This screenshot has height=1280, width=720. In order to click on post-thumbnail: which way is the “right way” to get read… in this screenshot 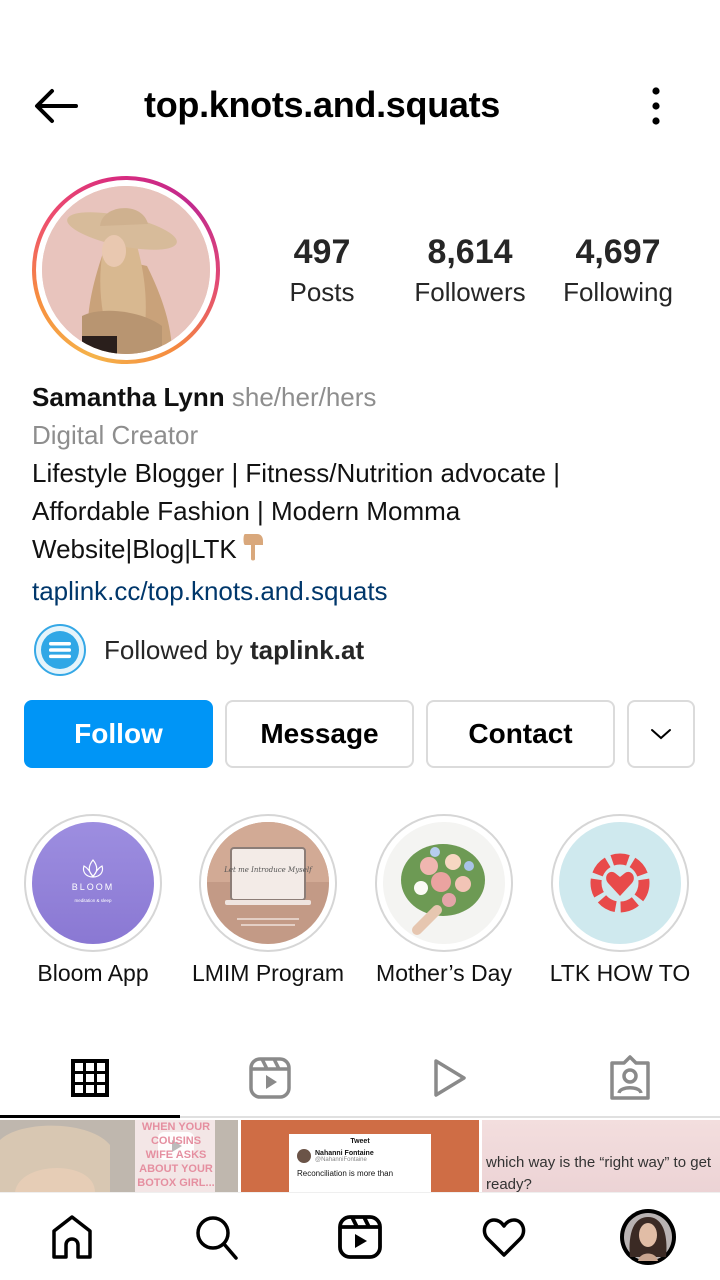, I will do `click(601, 1156)`.